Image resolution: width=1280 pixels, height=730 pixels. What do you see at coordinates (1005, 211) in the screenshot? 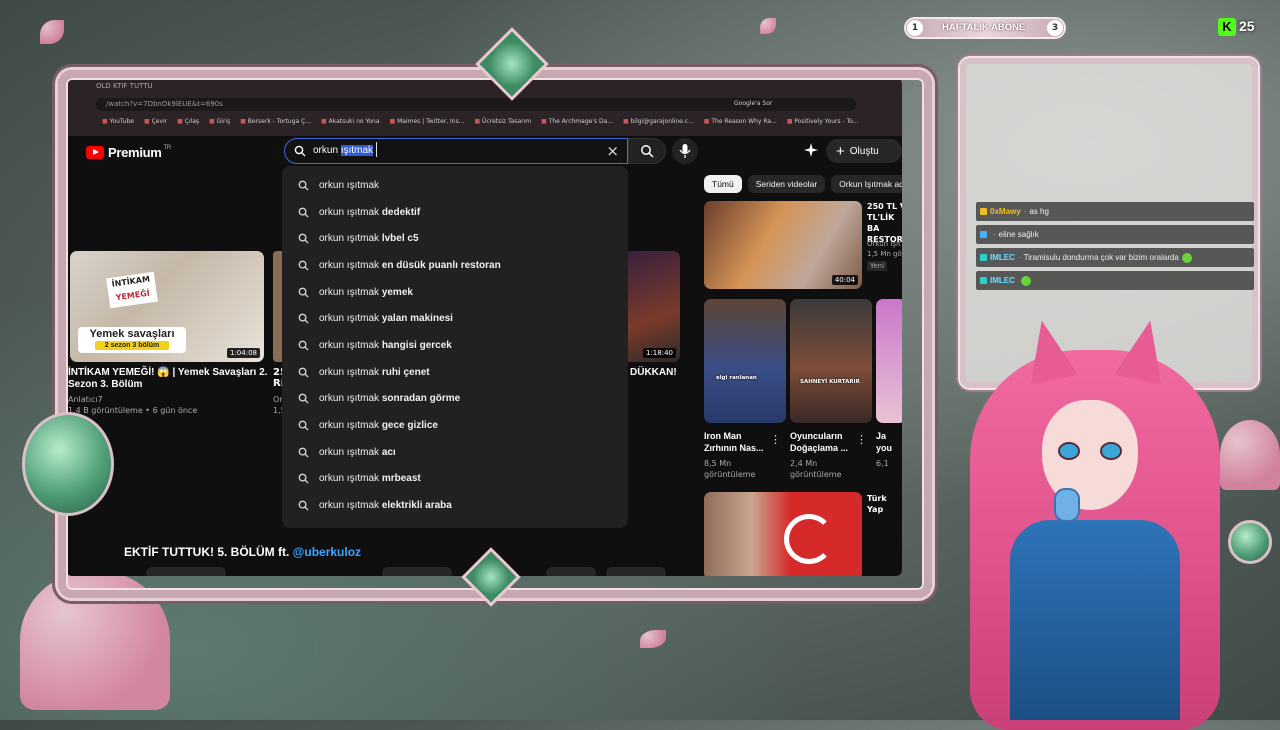
I see `chat-username: 0xMawy` at bounding box center [1005, 211].